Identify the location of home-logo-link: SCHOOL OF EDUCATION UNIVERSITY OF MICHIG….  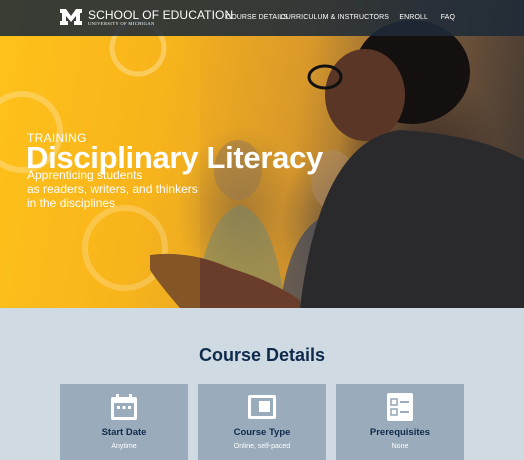
(146, 18).